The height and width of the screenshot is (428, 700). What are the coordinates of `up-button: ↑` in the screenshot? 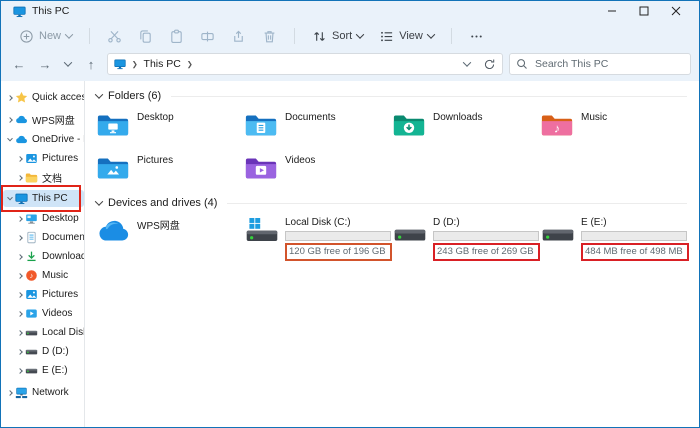 It's located at (91, 64).